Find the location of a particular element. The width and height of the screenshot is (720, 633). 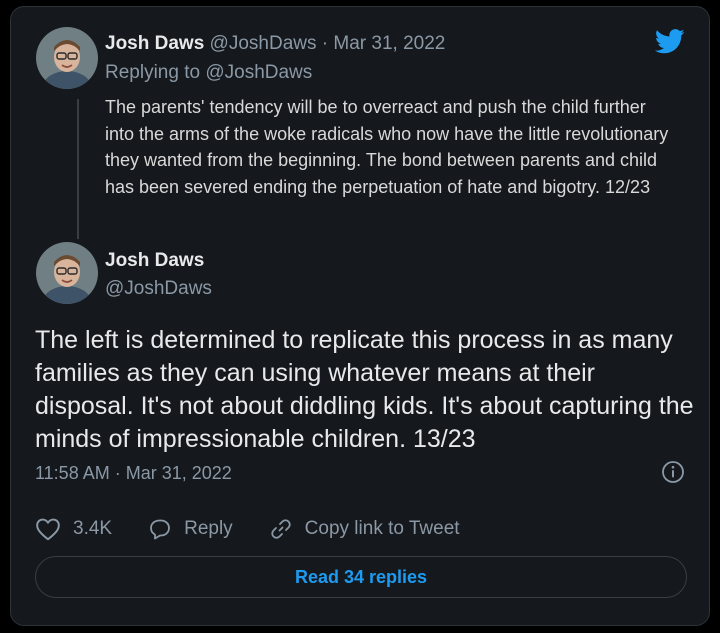

reply-button: Reply is located at coordinates (190, 529).